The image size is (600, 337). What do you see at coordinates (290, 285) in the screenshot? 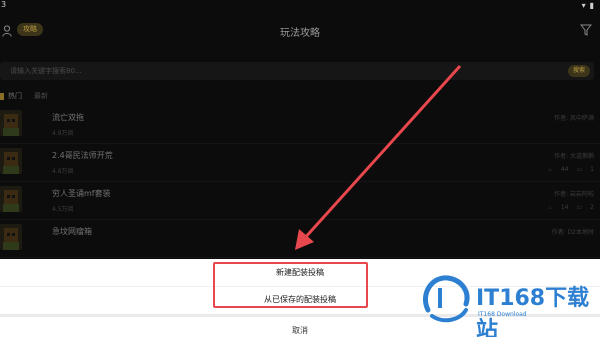
I see `highlight-box` at bounding box center [290, 285].